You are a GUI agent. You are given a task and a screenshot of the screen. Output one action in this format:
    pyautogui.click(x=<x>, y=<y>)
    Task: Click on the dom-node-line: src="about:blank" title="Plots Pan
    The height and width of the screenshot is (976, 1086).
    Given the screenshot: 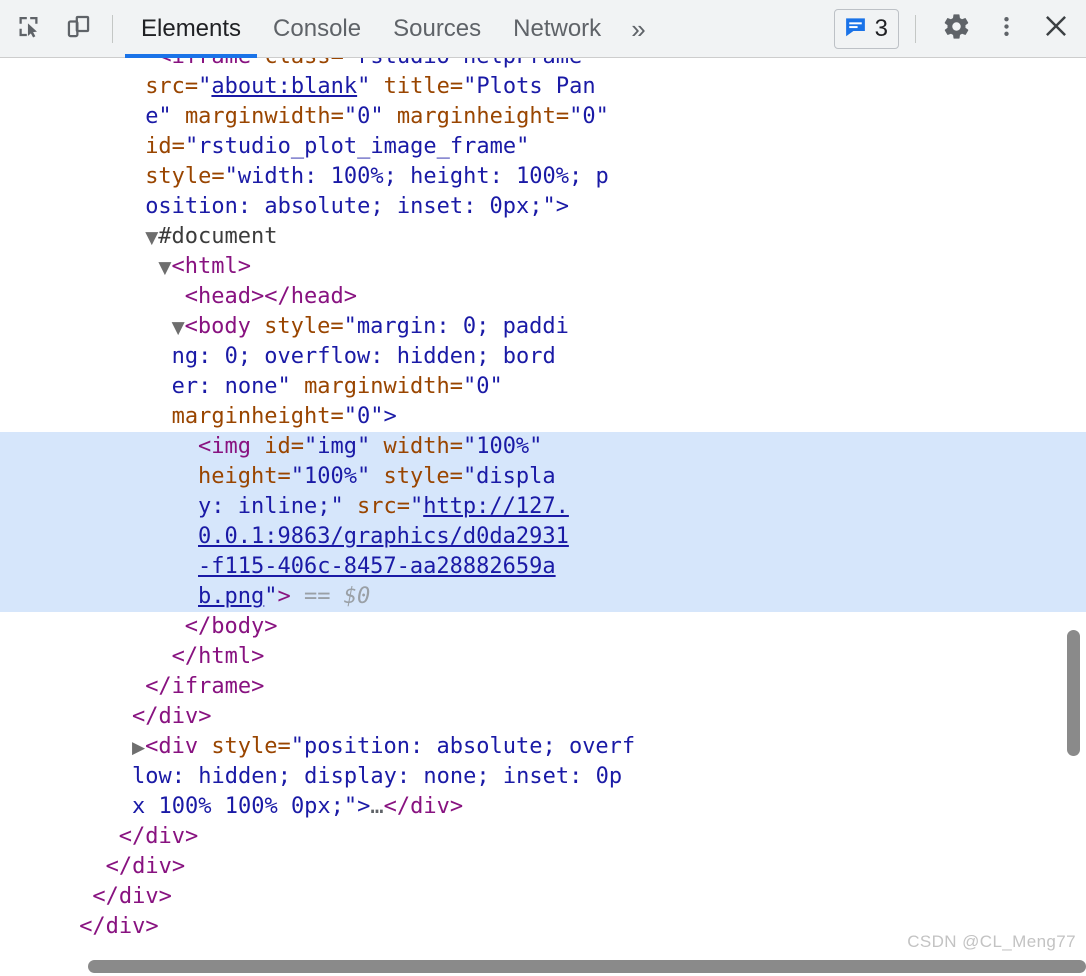 What is the action you would take?
    pyautogui.click(x=543, y=87)
    